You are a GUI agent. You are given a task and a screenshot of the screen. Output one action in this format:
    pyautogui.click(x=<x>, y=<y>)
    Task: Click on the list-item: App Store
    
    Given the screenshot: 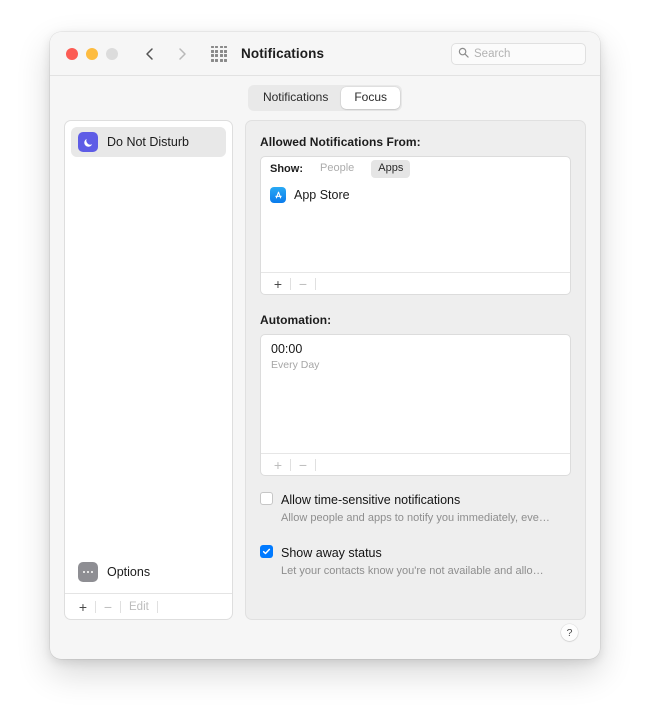 What is the action you would take?
    pyautogui.click(x=415, y=195)
    